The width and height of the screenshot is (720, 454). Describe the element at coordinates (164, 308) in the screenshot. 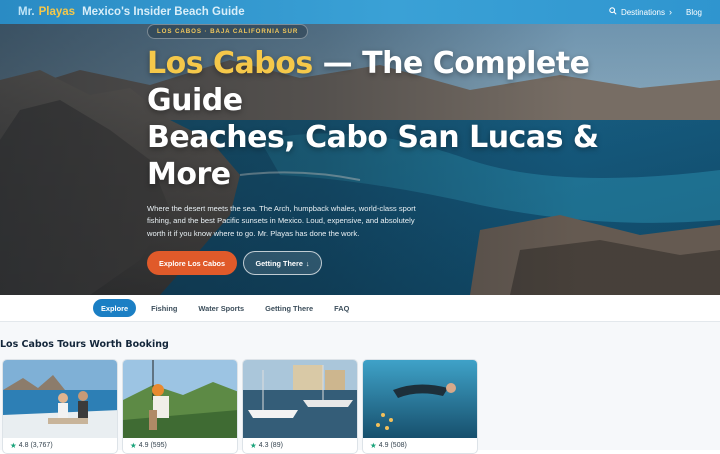

I see `tab-fishing: Fishing` at that location.